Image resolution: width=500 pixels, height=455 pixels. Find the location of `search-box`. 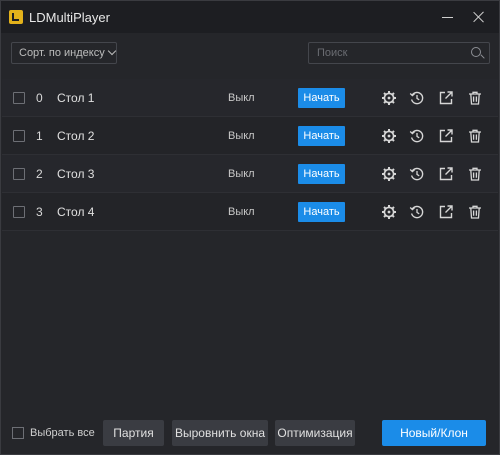

search-box is located at coordinates (399, 53).